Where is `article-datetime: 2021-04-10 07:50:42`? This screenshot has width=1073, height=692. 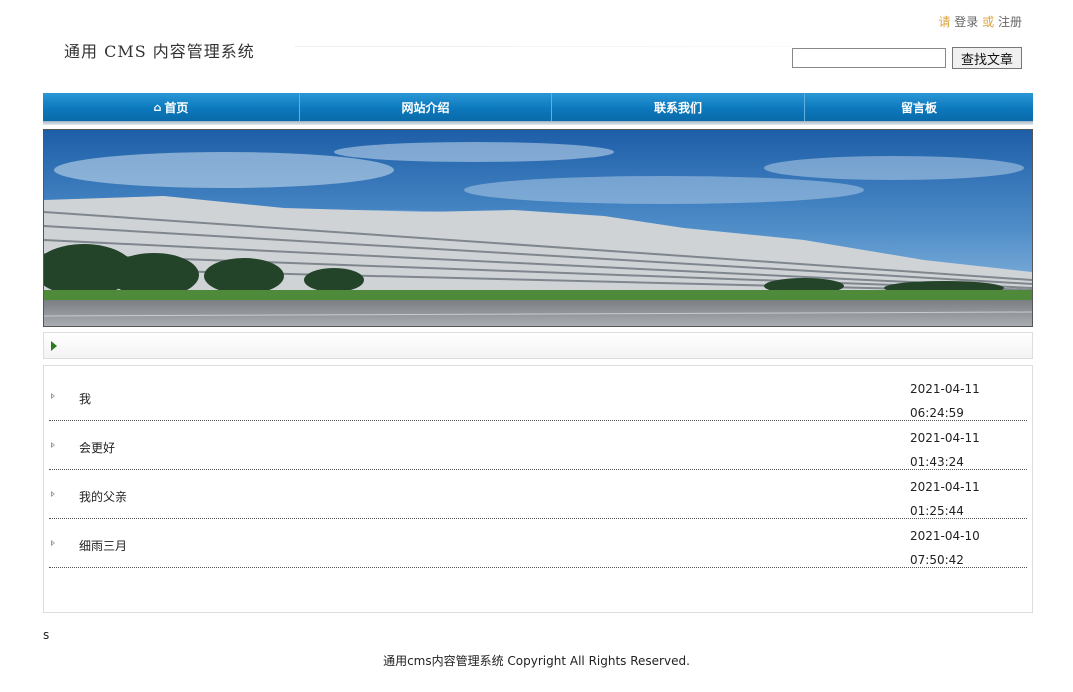 article-datetime: 2021-04-10 07:50:42 is located at coordinates (945, 548).